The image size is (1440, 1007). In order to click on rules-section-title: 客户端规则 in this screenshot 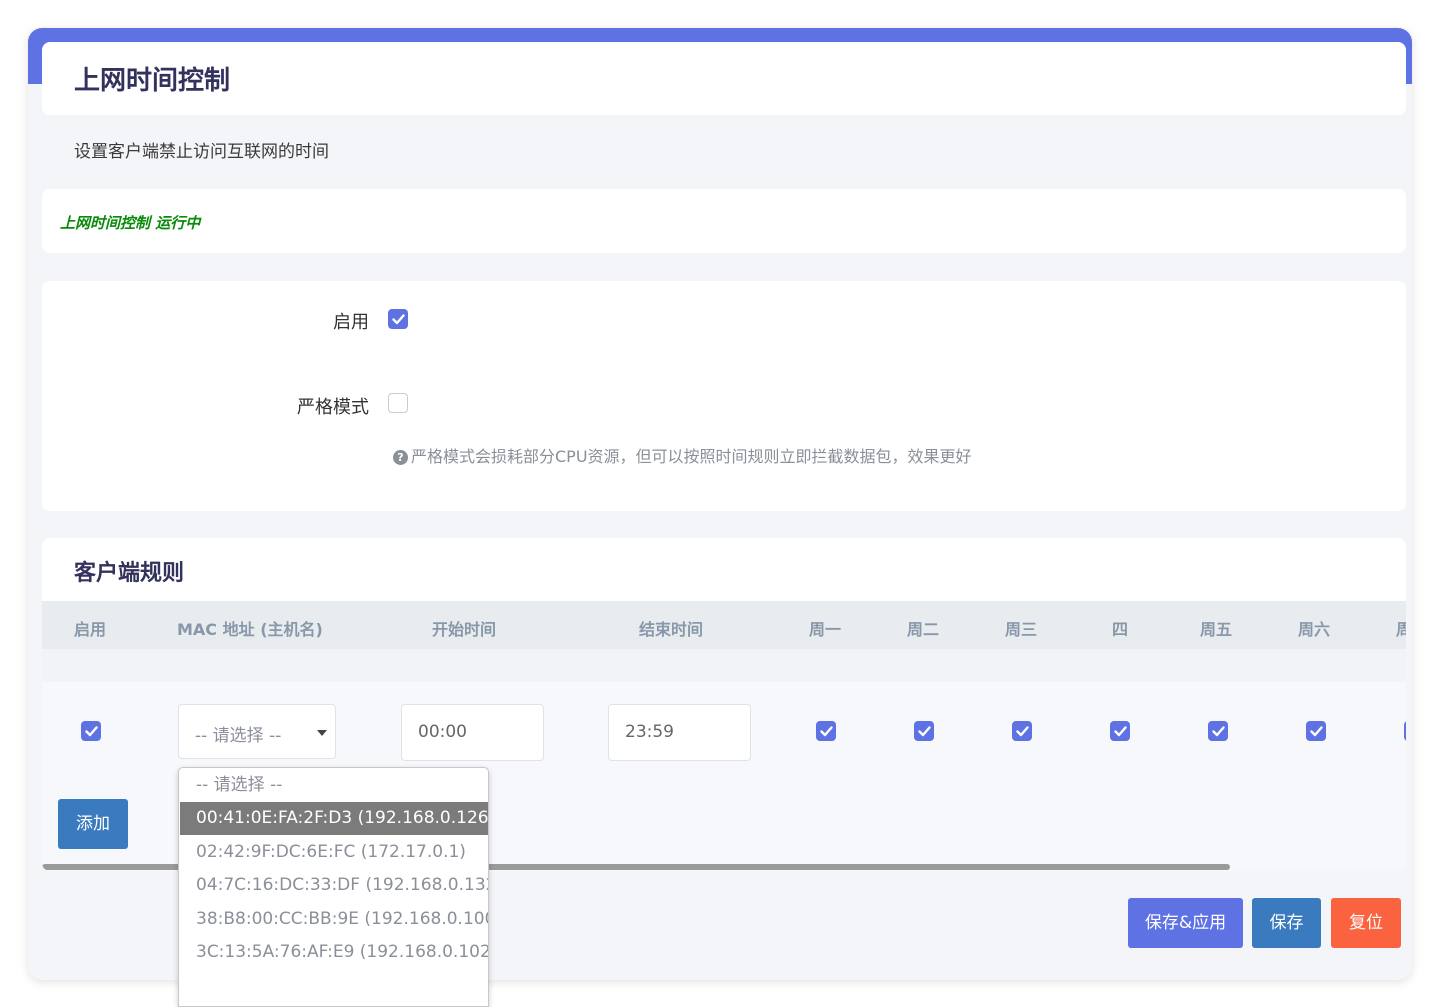, I will do `click(129, 573)`.